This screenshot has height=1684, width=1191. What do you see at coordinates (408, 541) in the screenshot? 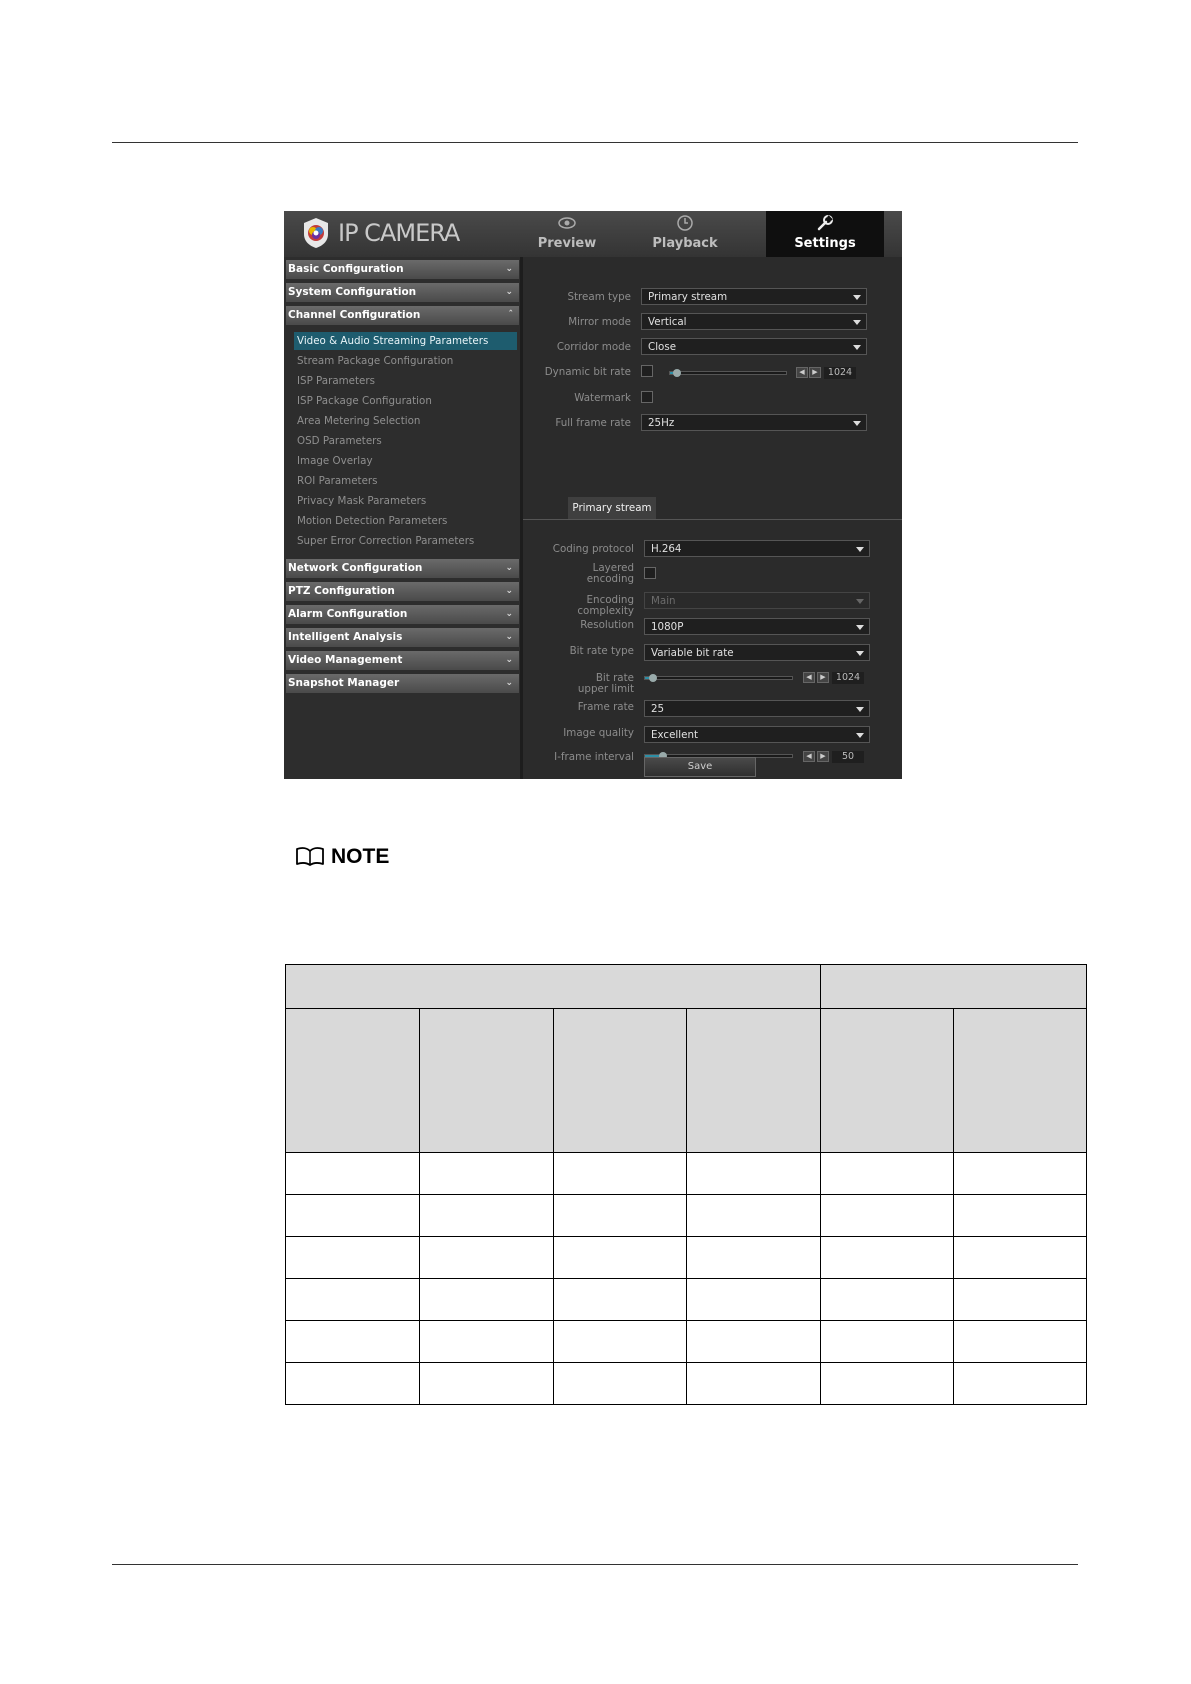
I see `sidebar-item-super-error-correction: Super Error Correction Parameters` at bounding box center [408, 541].